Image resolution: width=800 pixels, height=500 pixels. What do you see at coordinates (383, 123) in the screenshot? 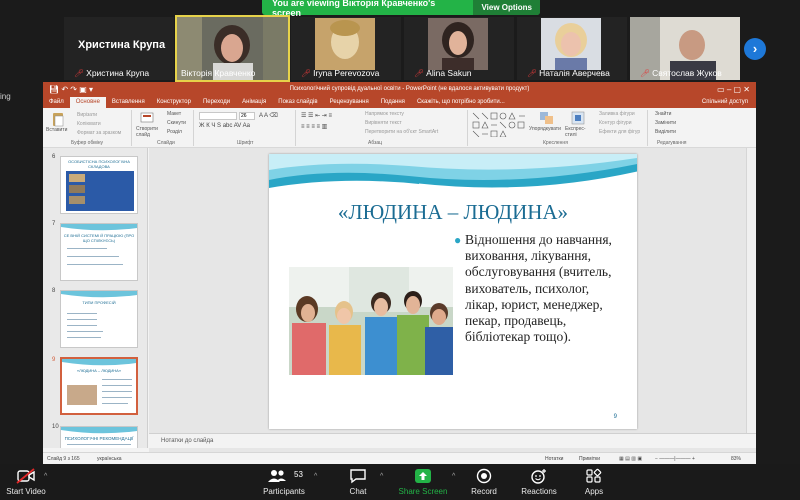
I see `align-text-button: Вирівняти текст` at bounding box center [383, 123].